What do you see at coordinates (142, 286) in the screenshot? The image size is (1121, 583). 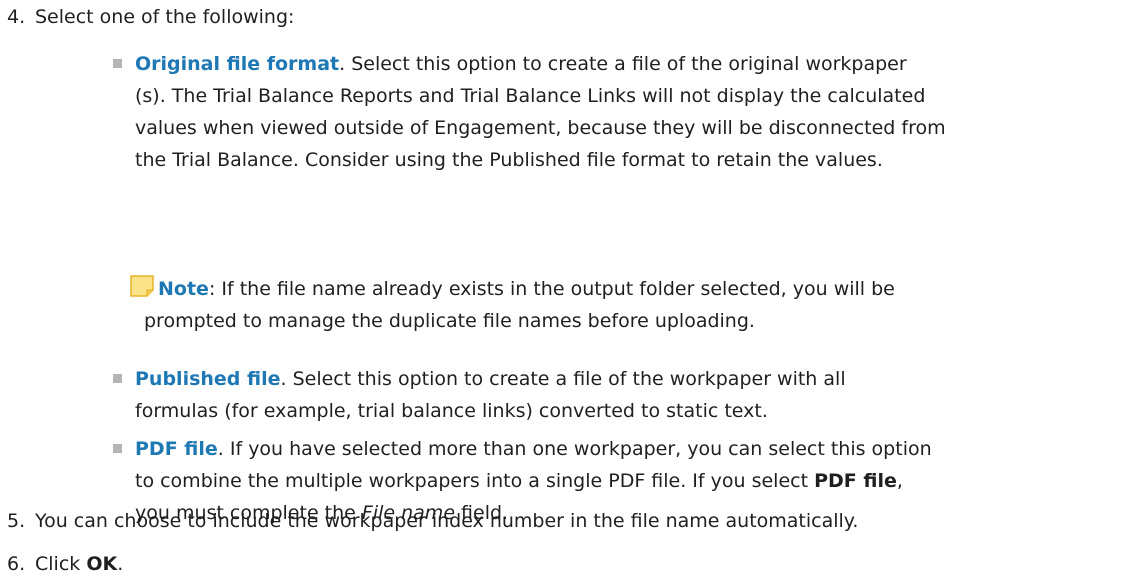 I see `note-icon` at bounding box center [142, 286].